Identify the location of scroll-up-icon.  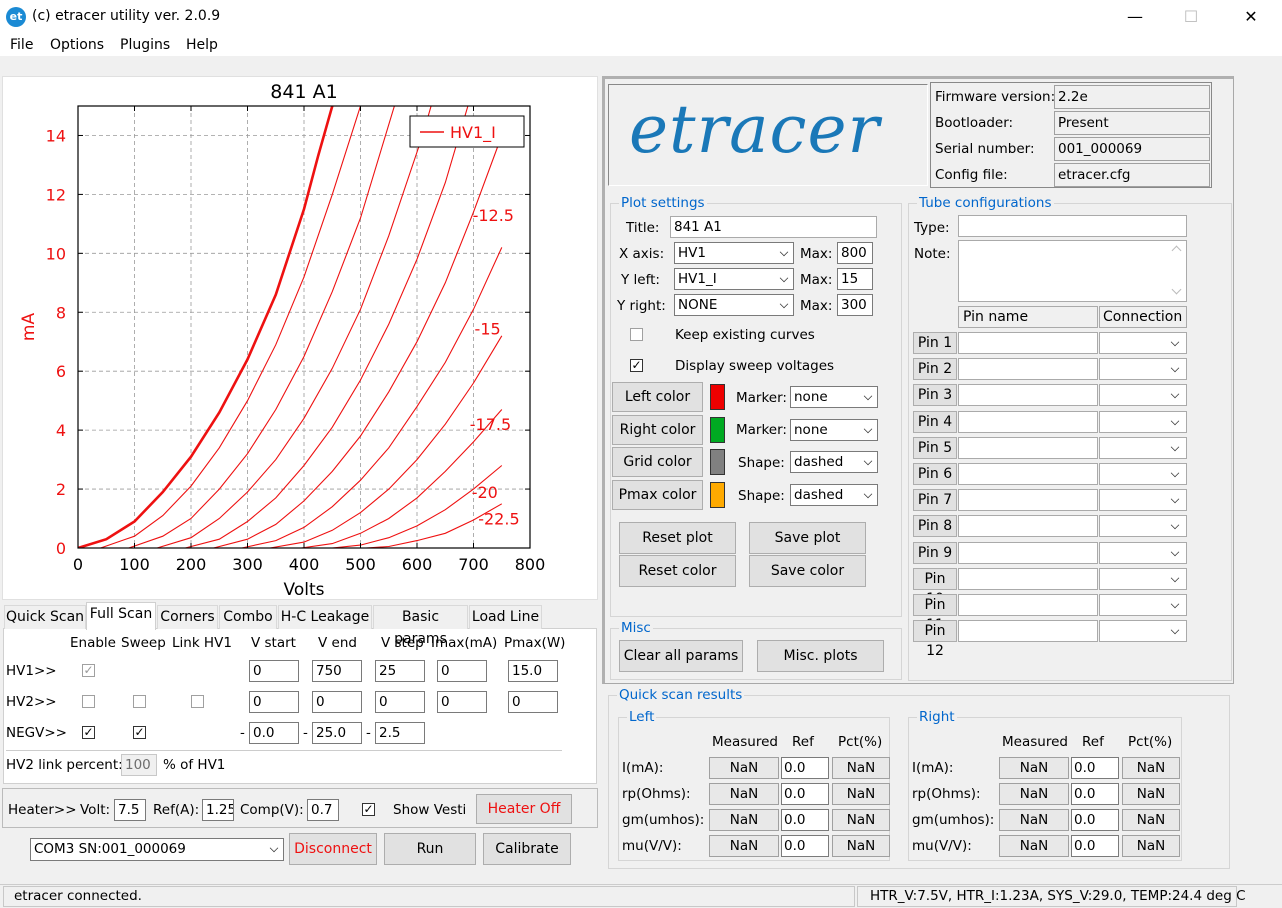
(1176, 250).